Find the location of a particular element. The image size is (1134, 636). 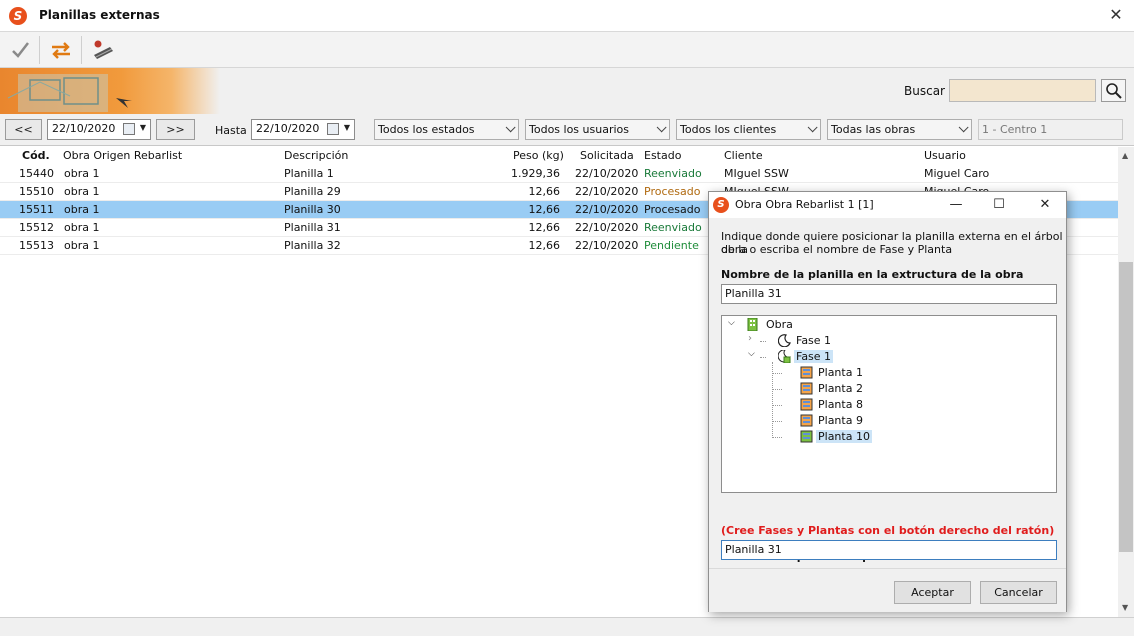

tree-label: Planta 2 is located at coordinates (840, 388).